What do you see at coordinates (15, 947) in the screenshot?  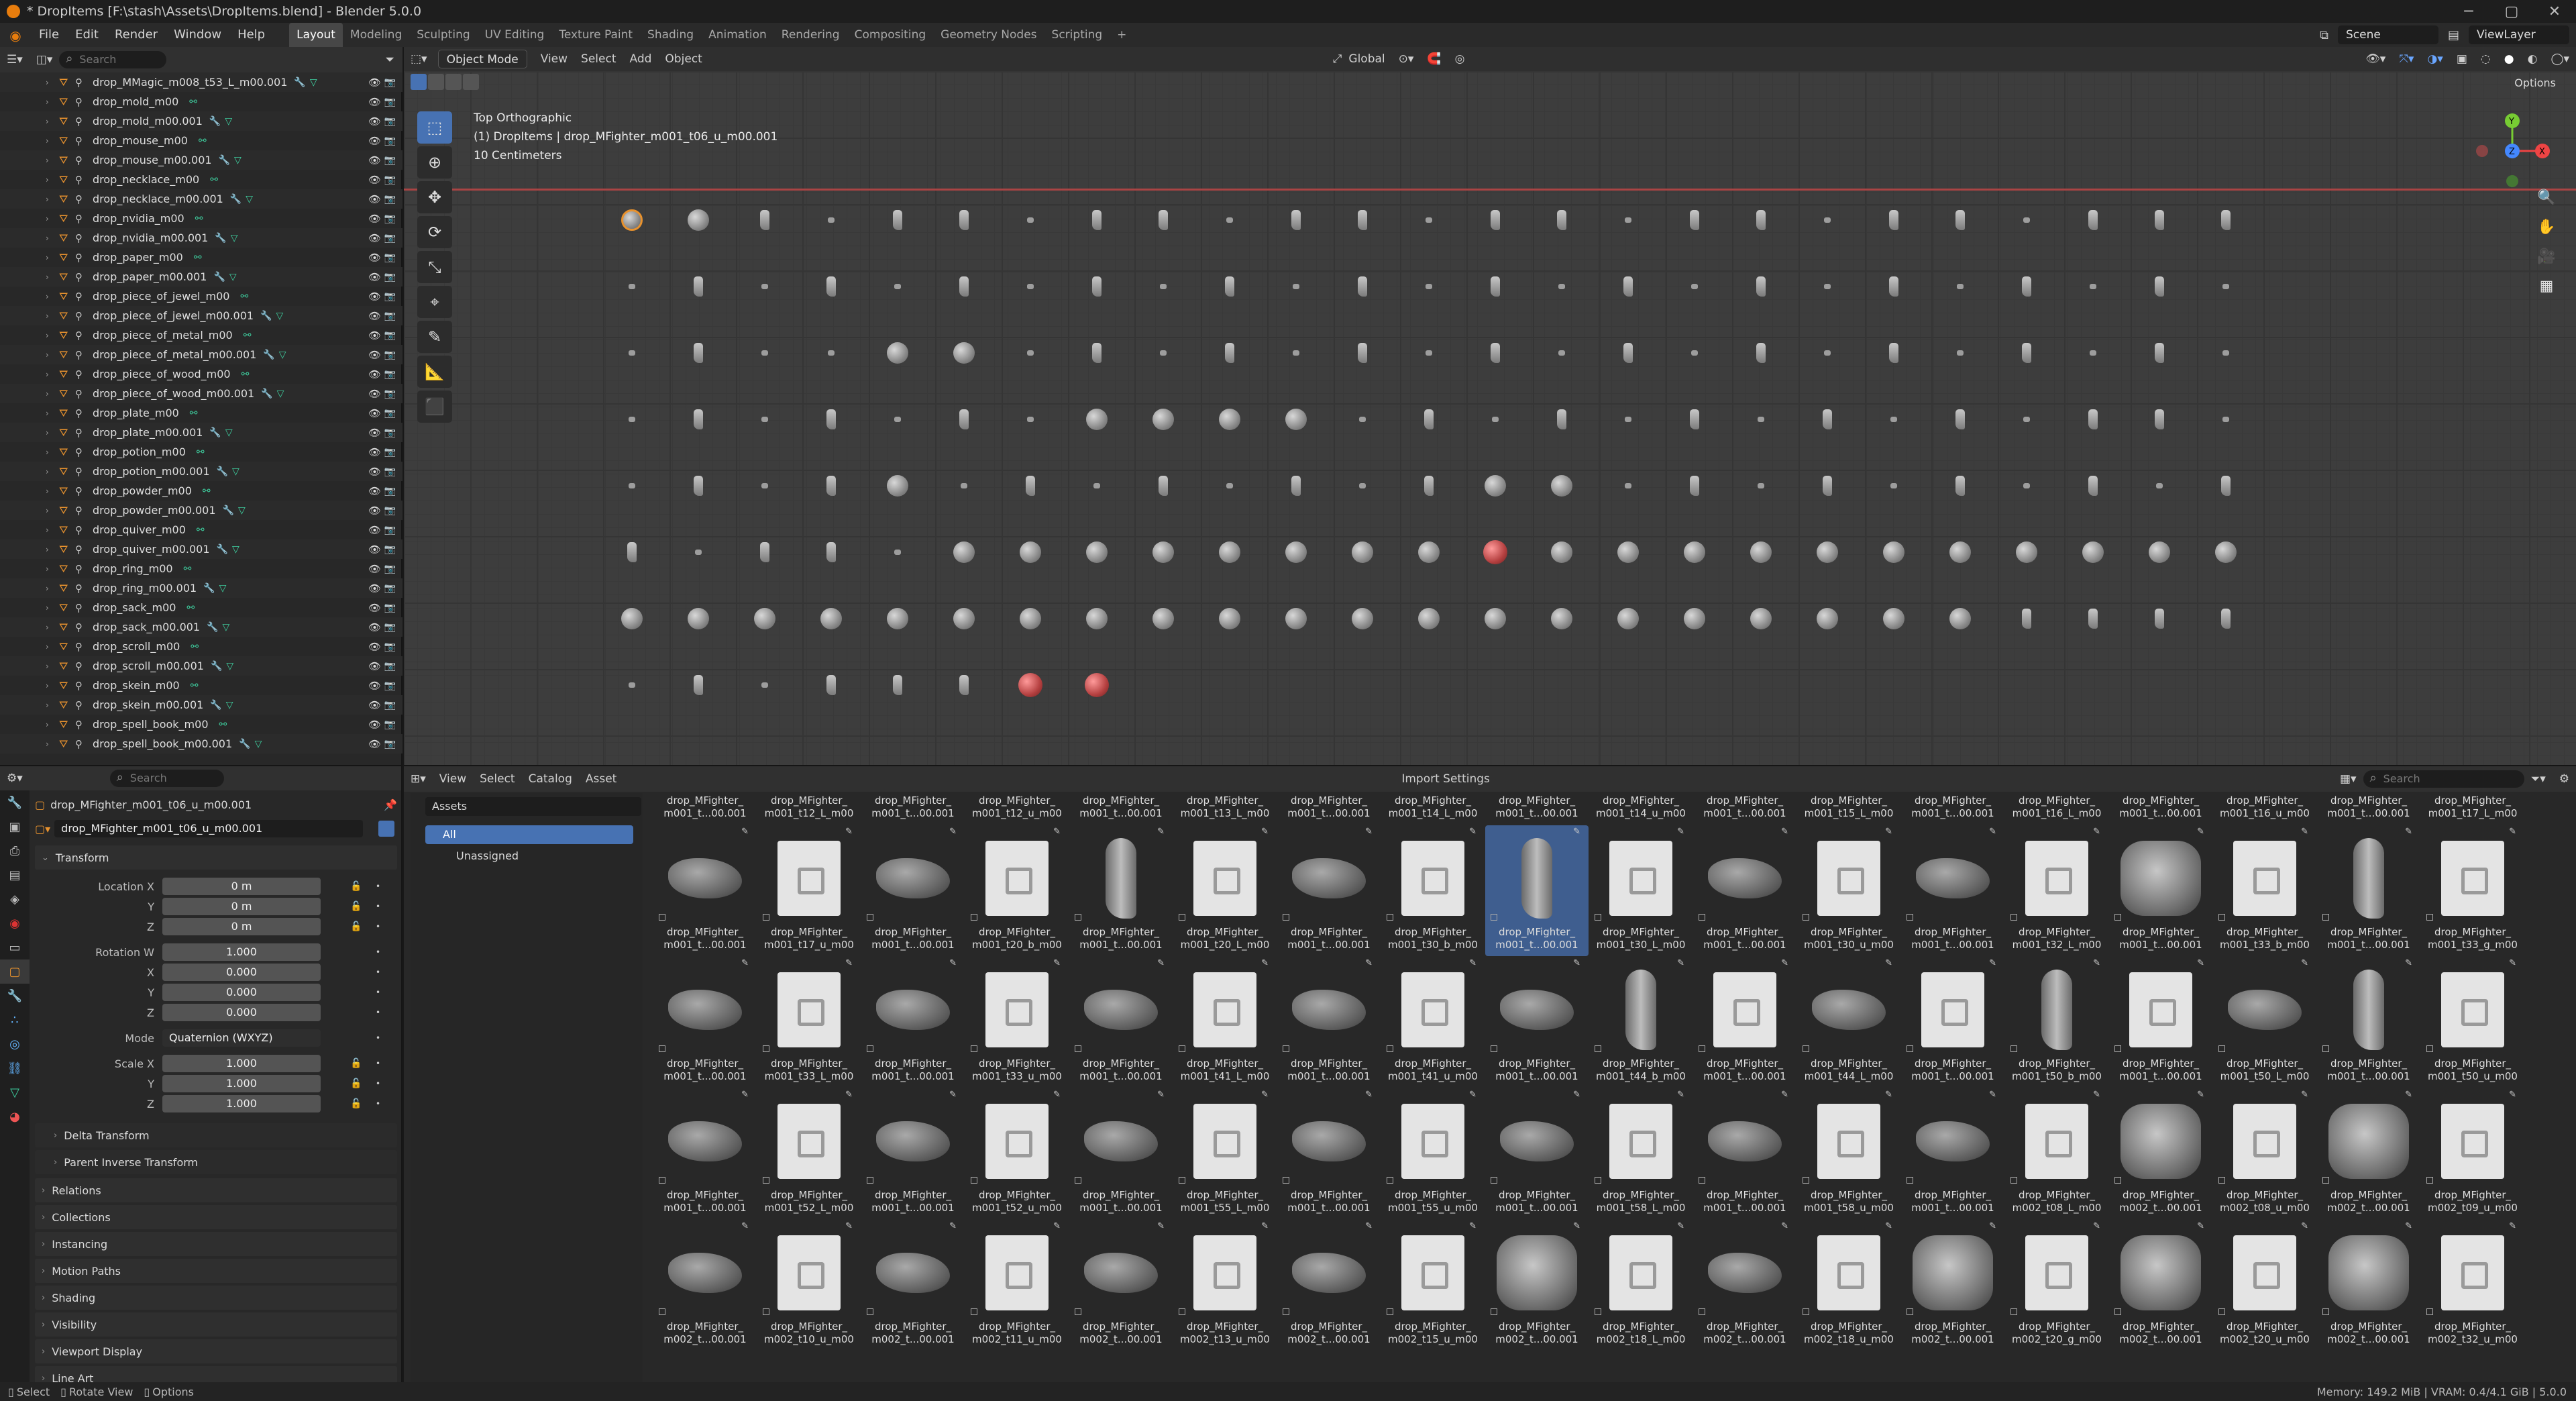 I see `collection-tab-icon: ▭` at bounding box center [15, 947].